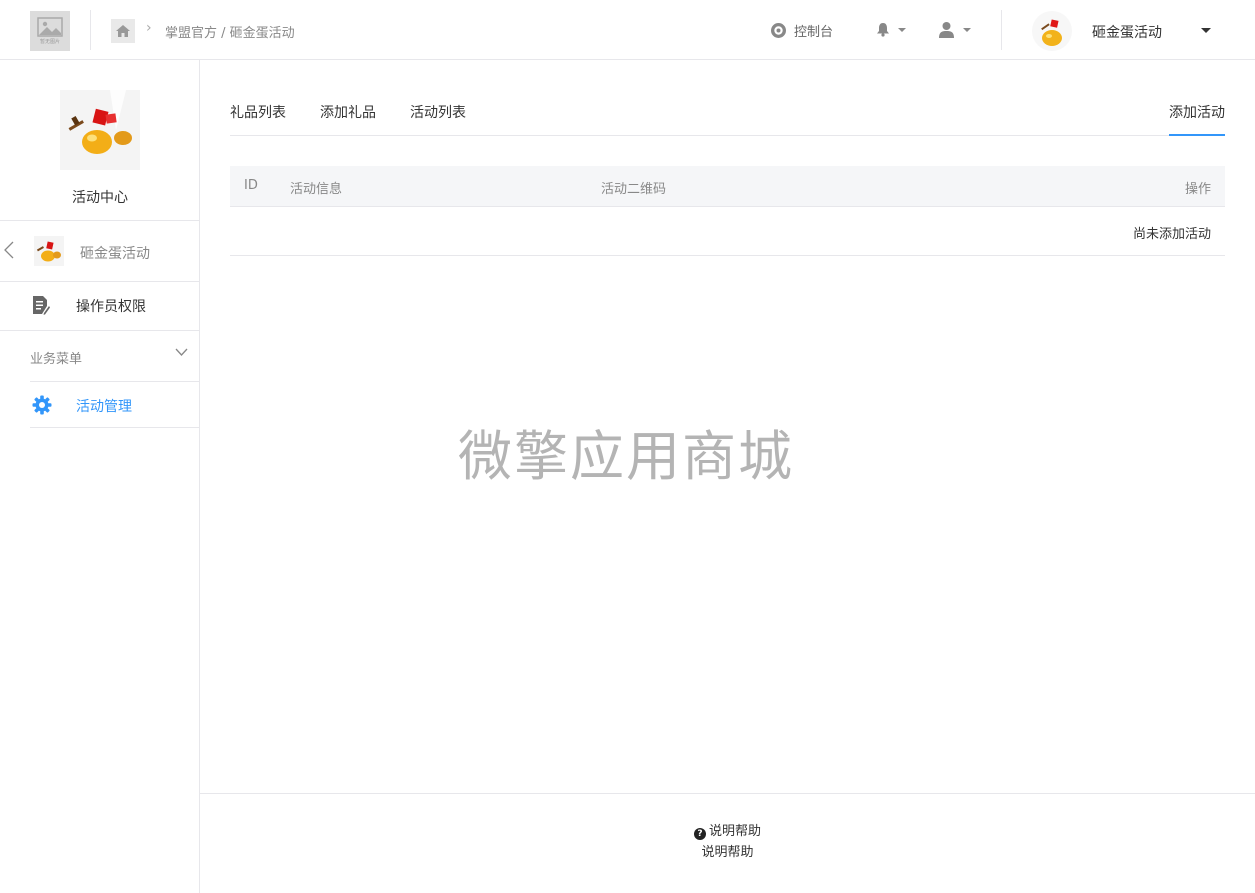 This screenshot has height=893, width=1255. Describe the element at coordinates (9, 250) in the screenshot. I see `chevron-left-icon` at that location.